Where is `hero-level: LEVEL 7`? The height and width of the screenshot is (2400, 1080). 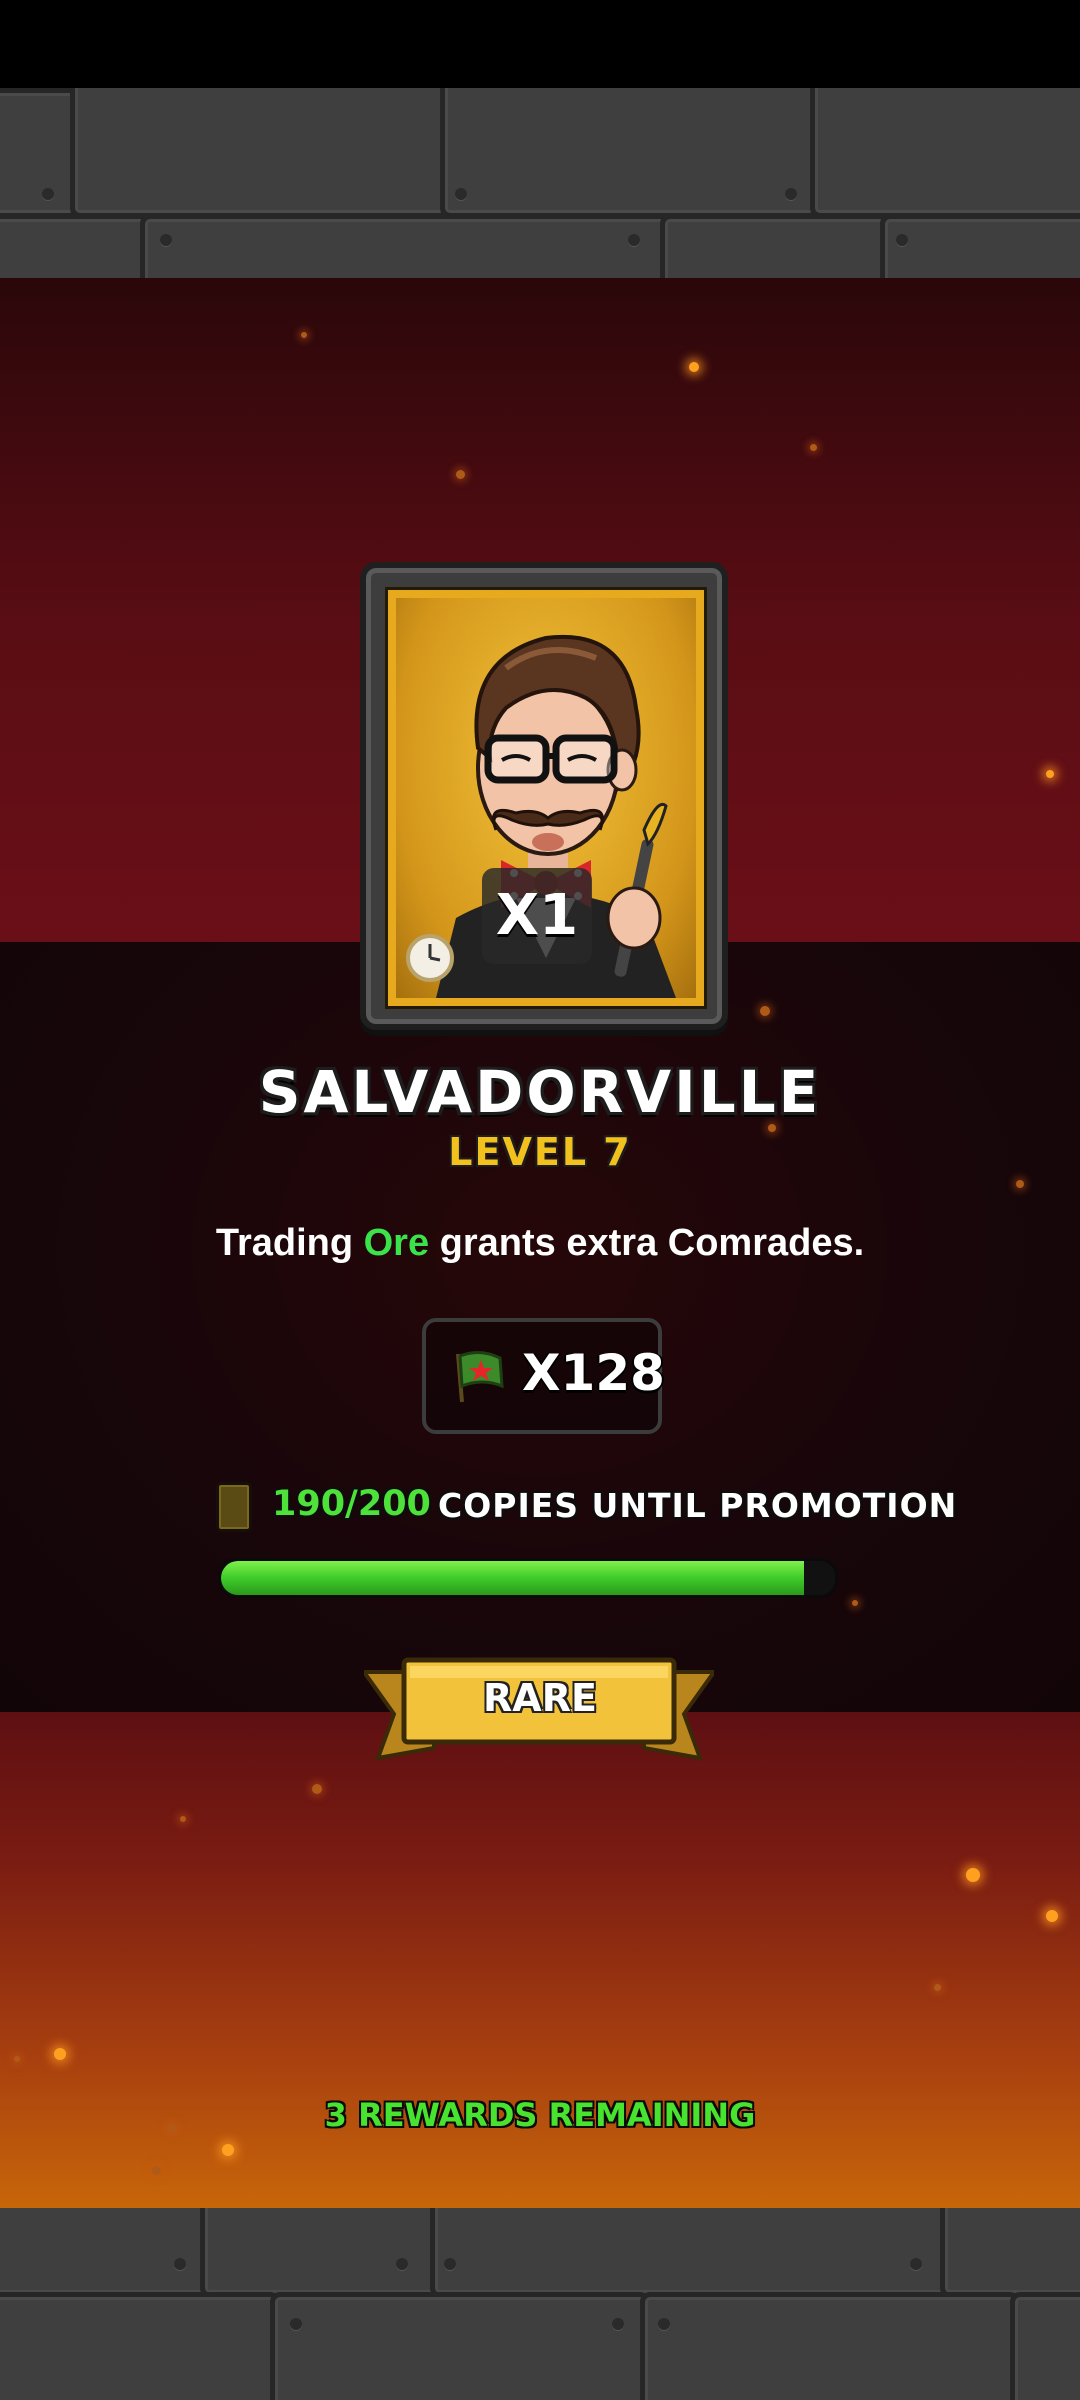 hero-level: LEVEL 7 is located at coordinates (540, 1152).